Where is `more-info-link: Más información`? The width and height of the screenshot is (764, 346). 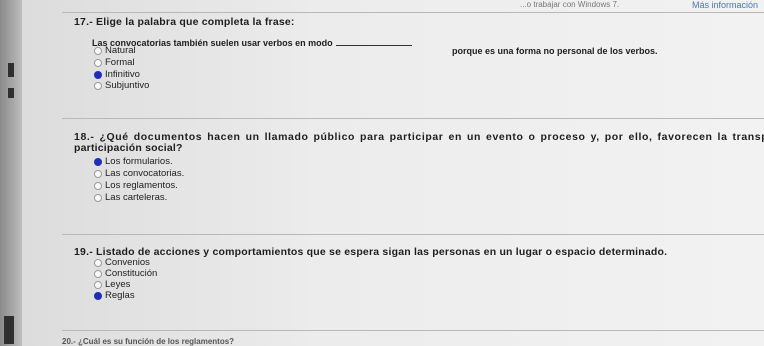 more-info-link: Más información is located at coordinates (725, 5).